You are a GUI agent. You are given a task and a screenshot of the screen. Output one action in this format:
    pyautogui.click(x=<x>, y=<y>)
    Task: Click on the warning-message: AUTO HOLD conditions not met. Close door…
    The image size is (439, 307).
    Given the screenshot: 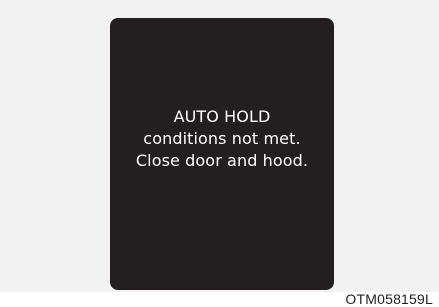 What is the action you would take?
    pyautogui.click(x=222, y=139)
    